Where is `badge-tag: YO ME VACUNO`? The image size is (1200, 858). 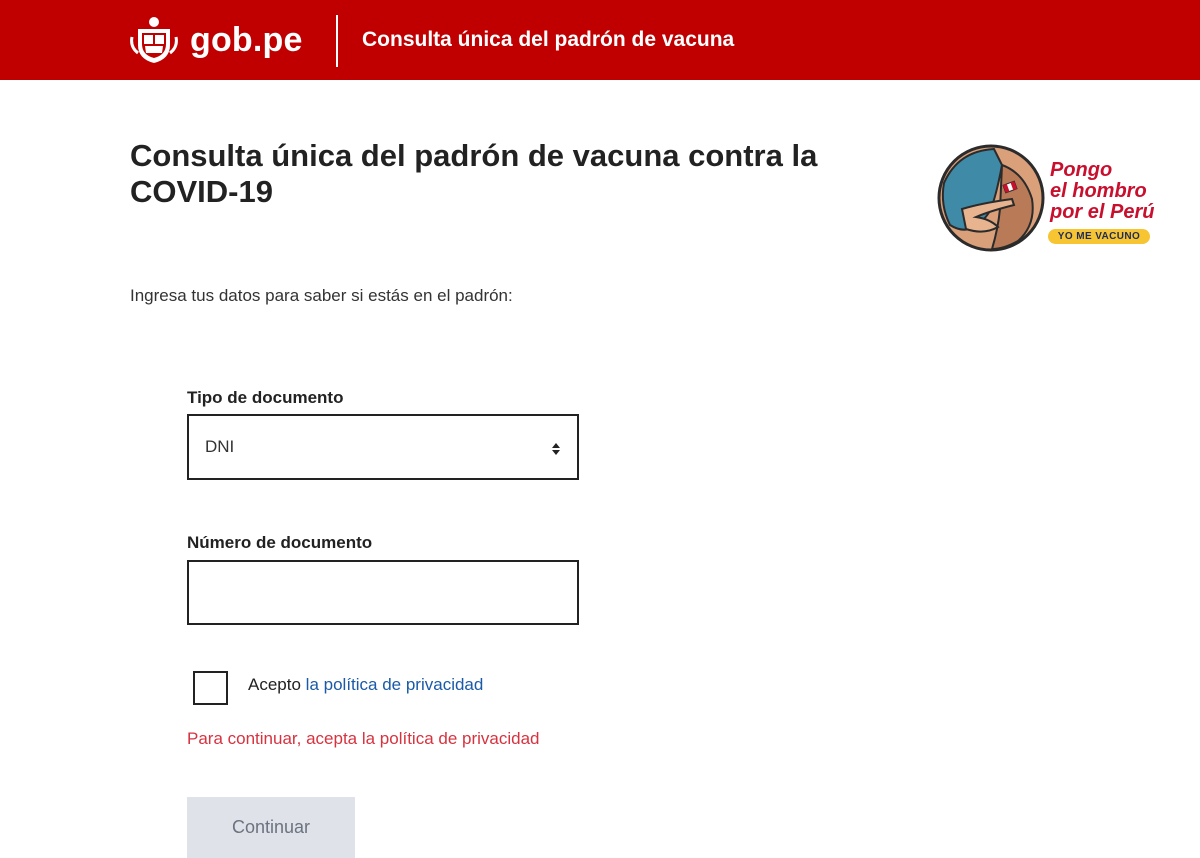 badge-tag: YO ME VACUNO is located at coordinates (1099, 236).